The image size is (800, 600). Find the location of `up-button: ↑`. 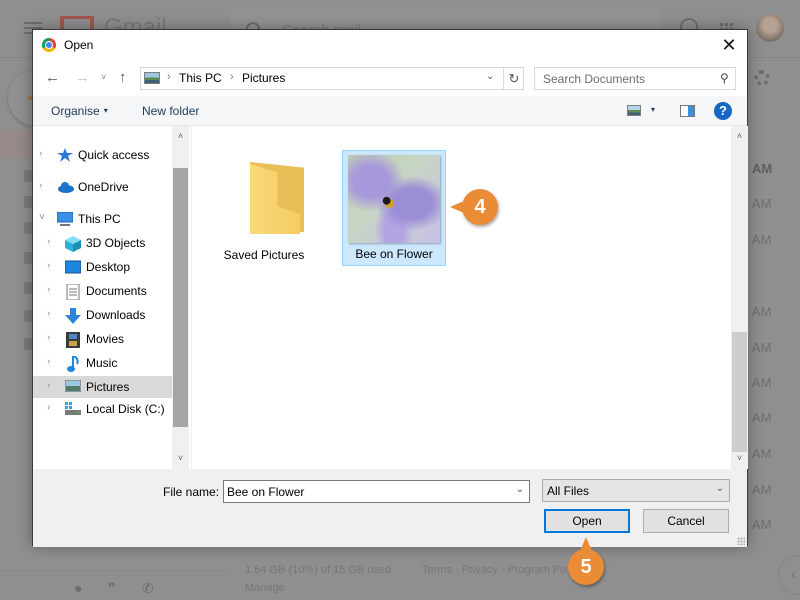

up-button: ↑ is located at coordinates (123, 77).